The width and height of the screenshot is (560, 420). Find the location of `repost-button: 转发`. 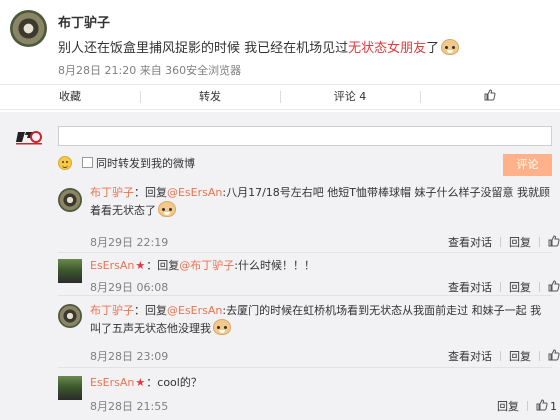

repost-button: 转发 is located at coordinates (210, 97).